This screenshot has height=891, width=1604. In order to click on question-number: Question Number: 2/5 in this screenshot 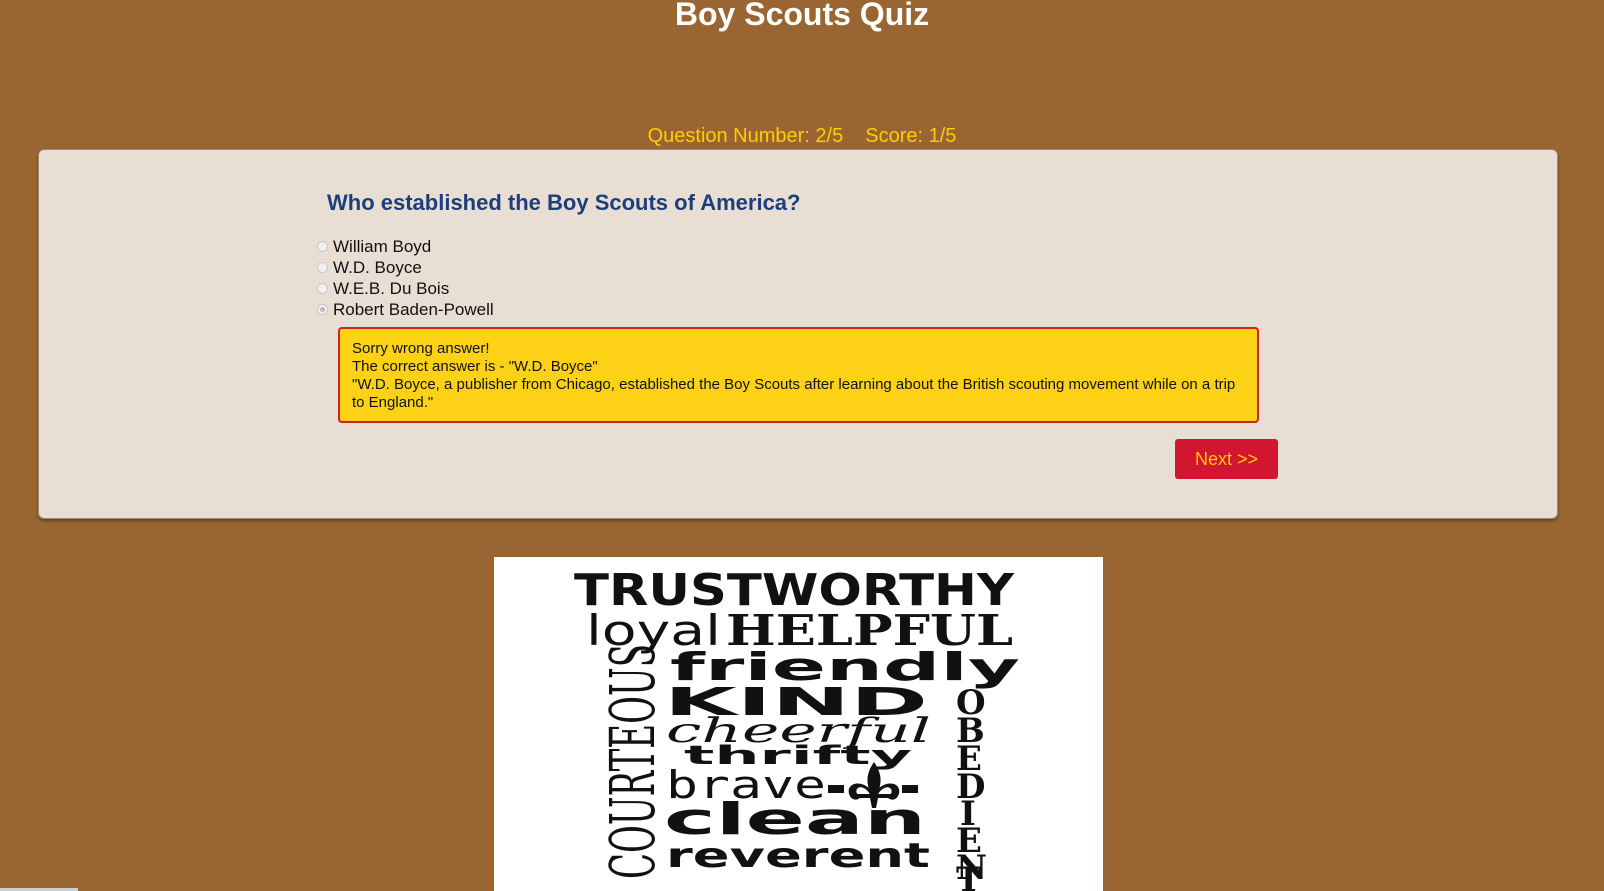, I will do `click(745, 136)`.